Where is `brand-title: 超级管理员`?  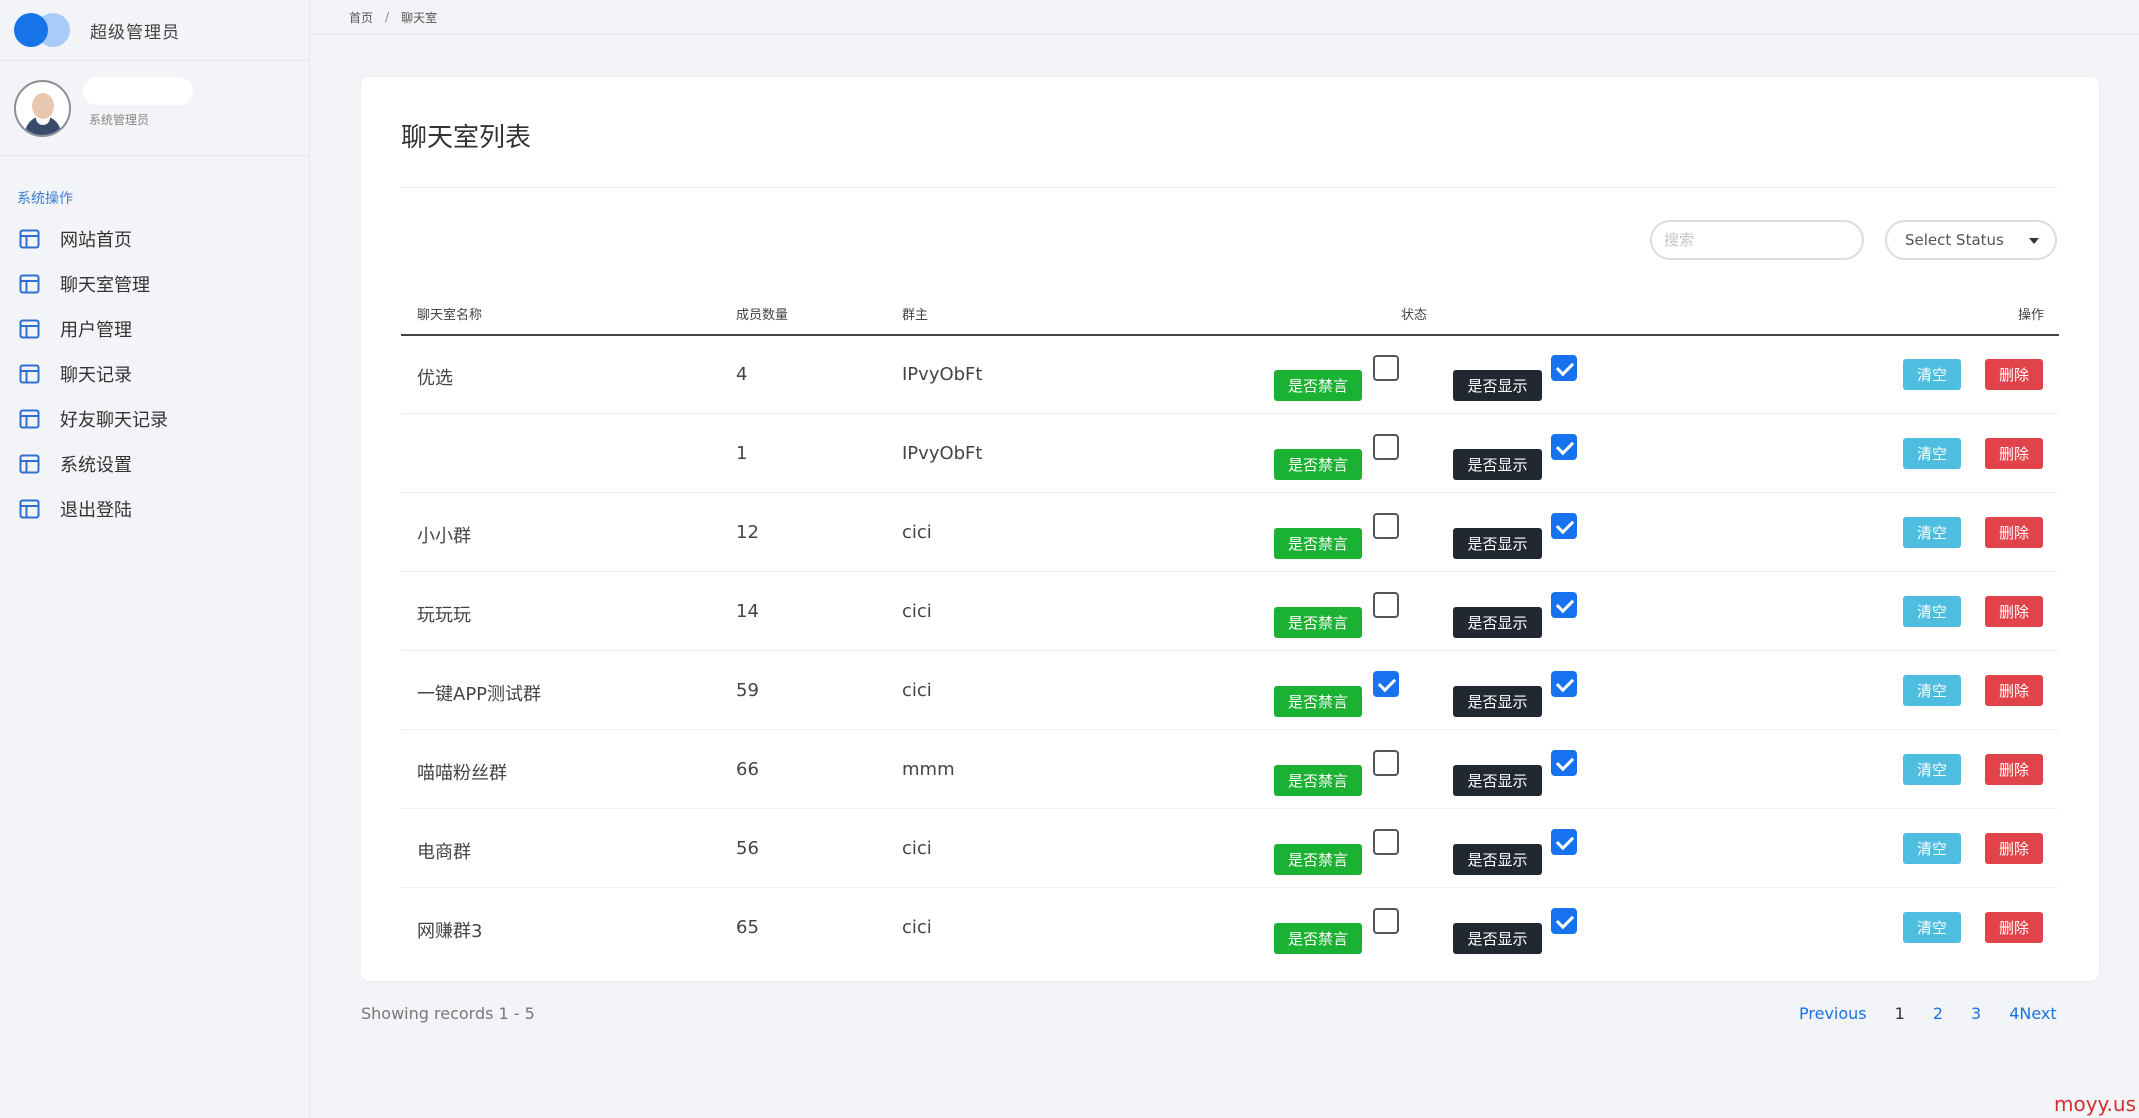
brand-title: 超级管理员 is located at coordinates (135, 32).